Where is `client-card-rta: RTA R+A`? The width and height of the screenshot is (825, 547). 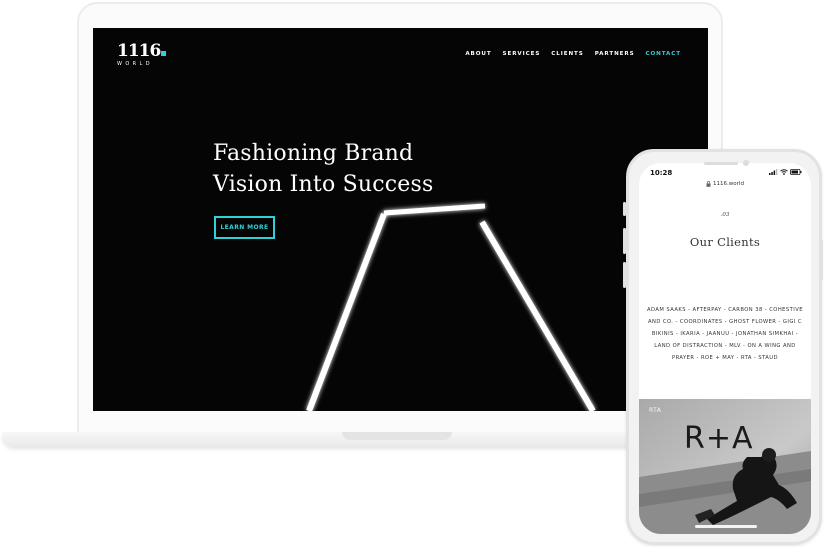 client-card-rta: RTA R+A is located at coordinates (725, 466).